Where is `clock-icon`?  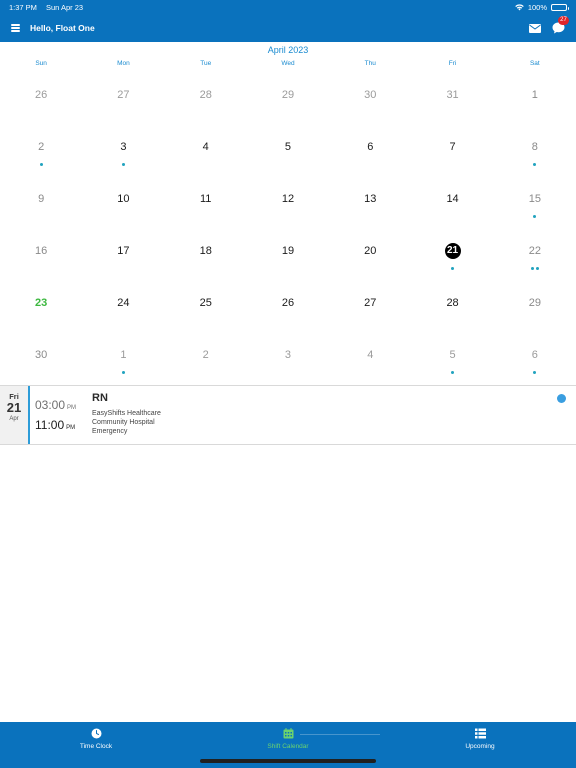
clock-icon is located at coordinates (96, 733).